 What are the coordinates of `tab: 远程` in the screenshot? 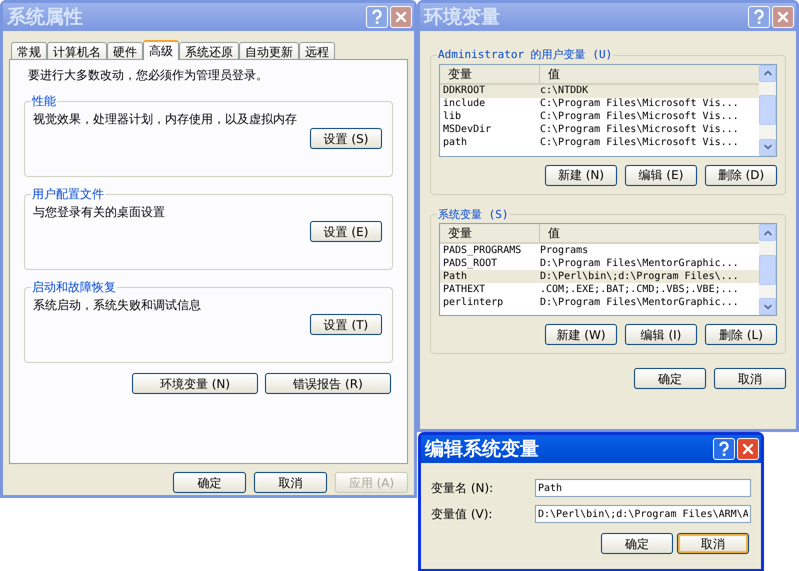 It's located at (317, 50).